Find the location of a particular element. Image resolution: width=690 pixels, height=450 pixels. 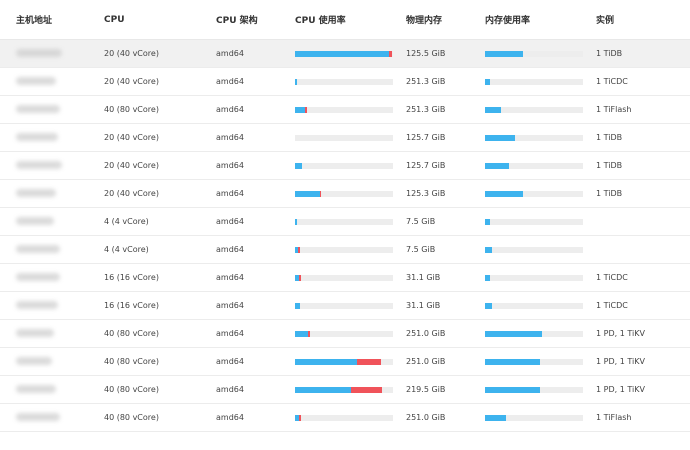

table-row: 40 (80 vCore) amd64 251.0 GiB 1 TiFlash is located at coordinates (345, 417).